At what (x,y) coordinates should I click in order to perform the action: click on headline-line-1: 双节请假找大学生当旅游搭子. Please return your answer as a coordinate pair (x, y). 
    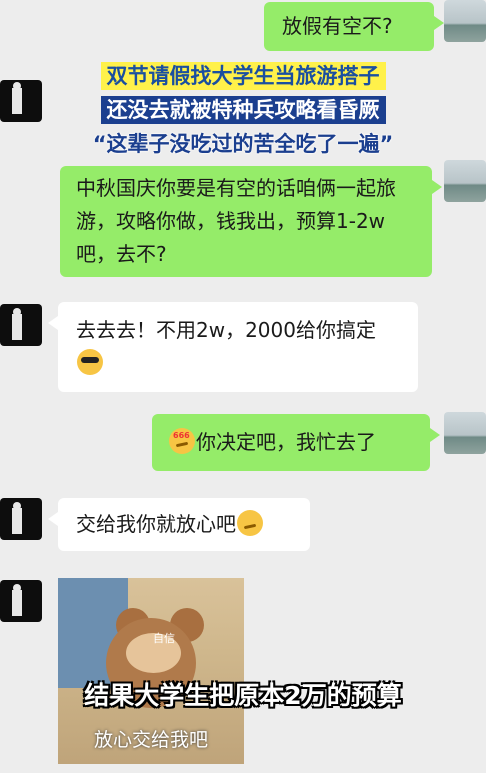
    Looking at the image, I should click on (243, 76).